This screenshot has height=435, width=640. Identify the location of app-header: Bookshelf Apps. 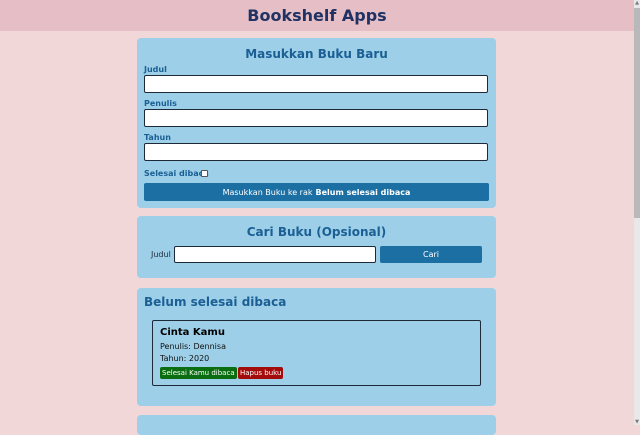
(317, 15).